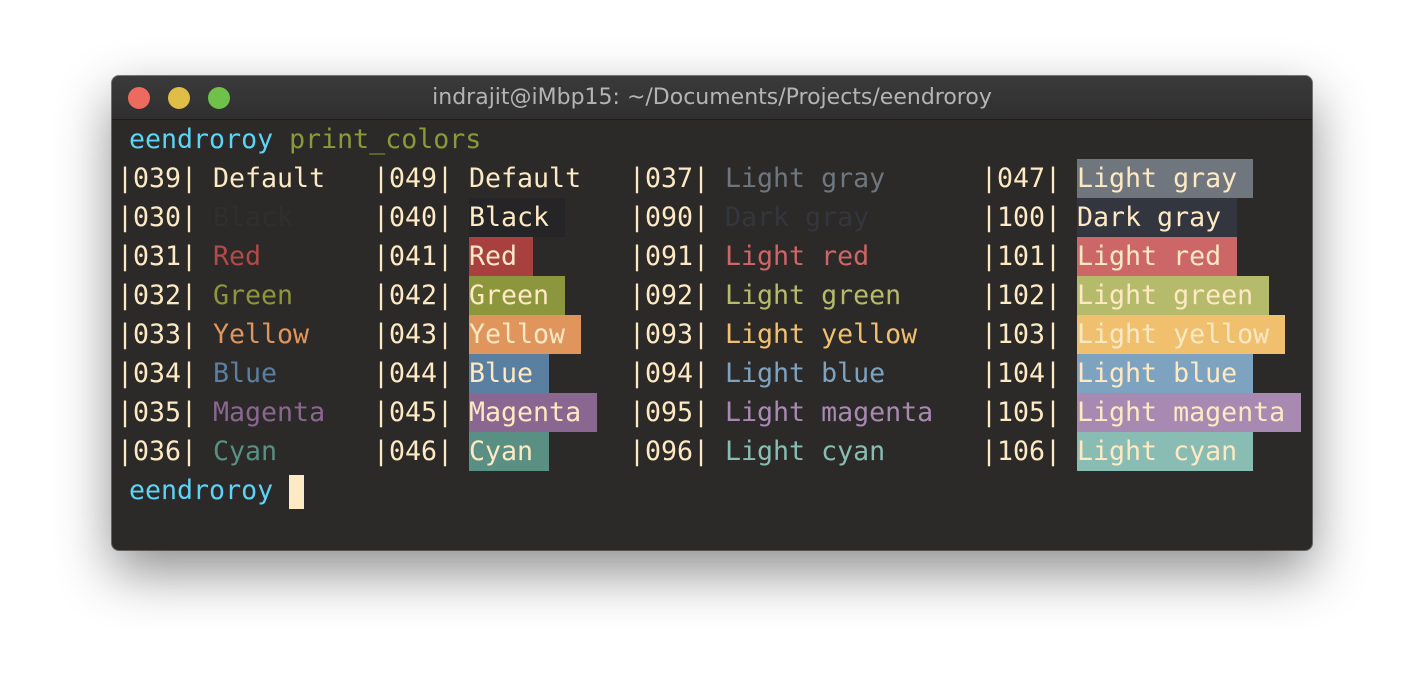 This screenshot has width=1424, height=698. I want to click on color-code: |031|, so click(157, 256).